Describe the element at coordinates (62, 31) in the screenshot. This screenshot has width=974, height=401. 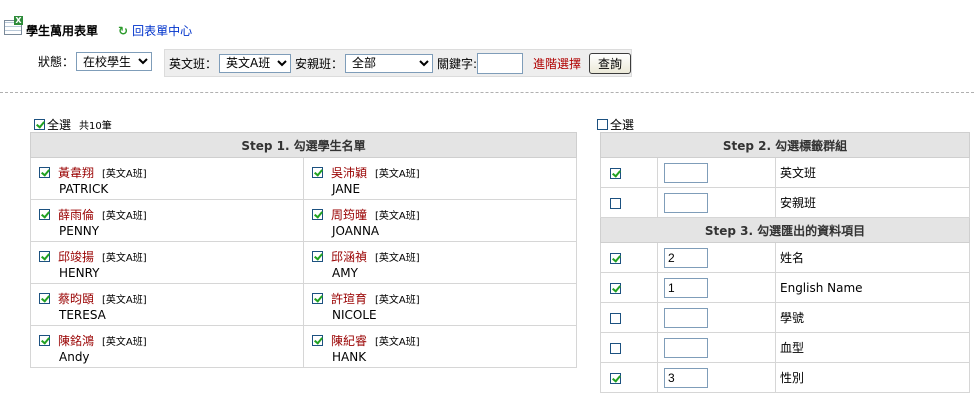
I see `page-title: 學生萬用表單` at that location.